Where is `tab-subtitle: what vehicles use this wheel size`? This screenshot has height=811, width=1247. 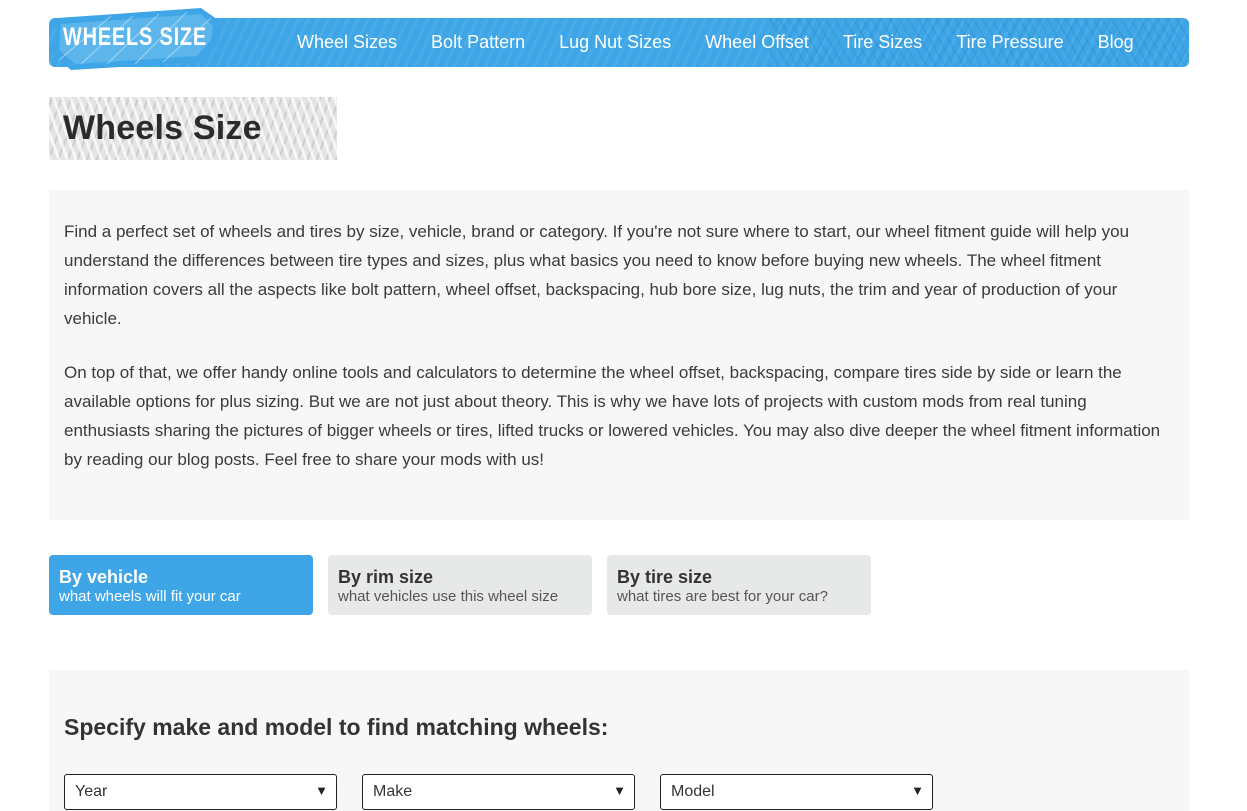
tab-subtitle: what vehicles use this wheel size is located at coordinates (448, 596).